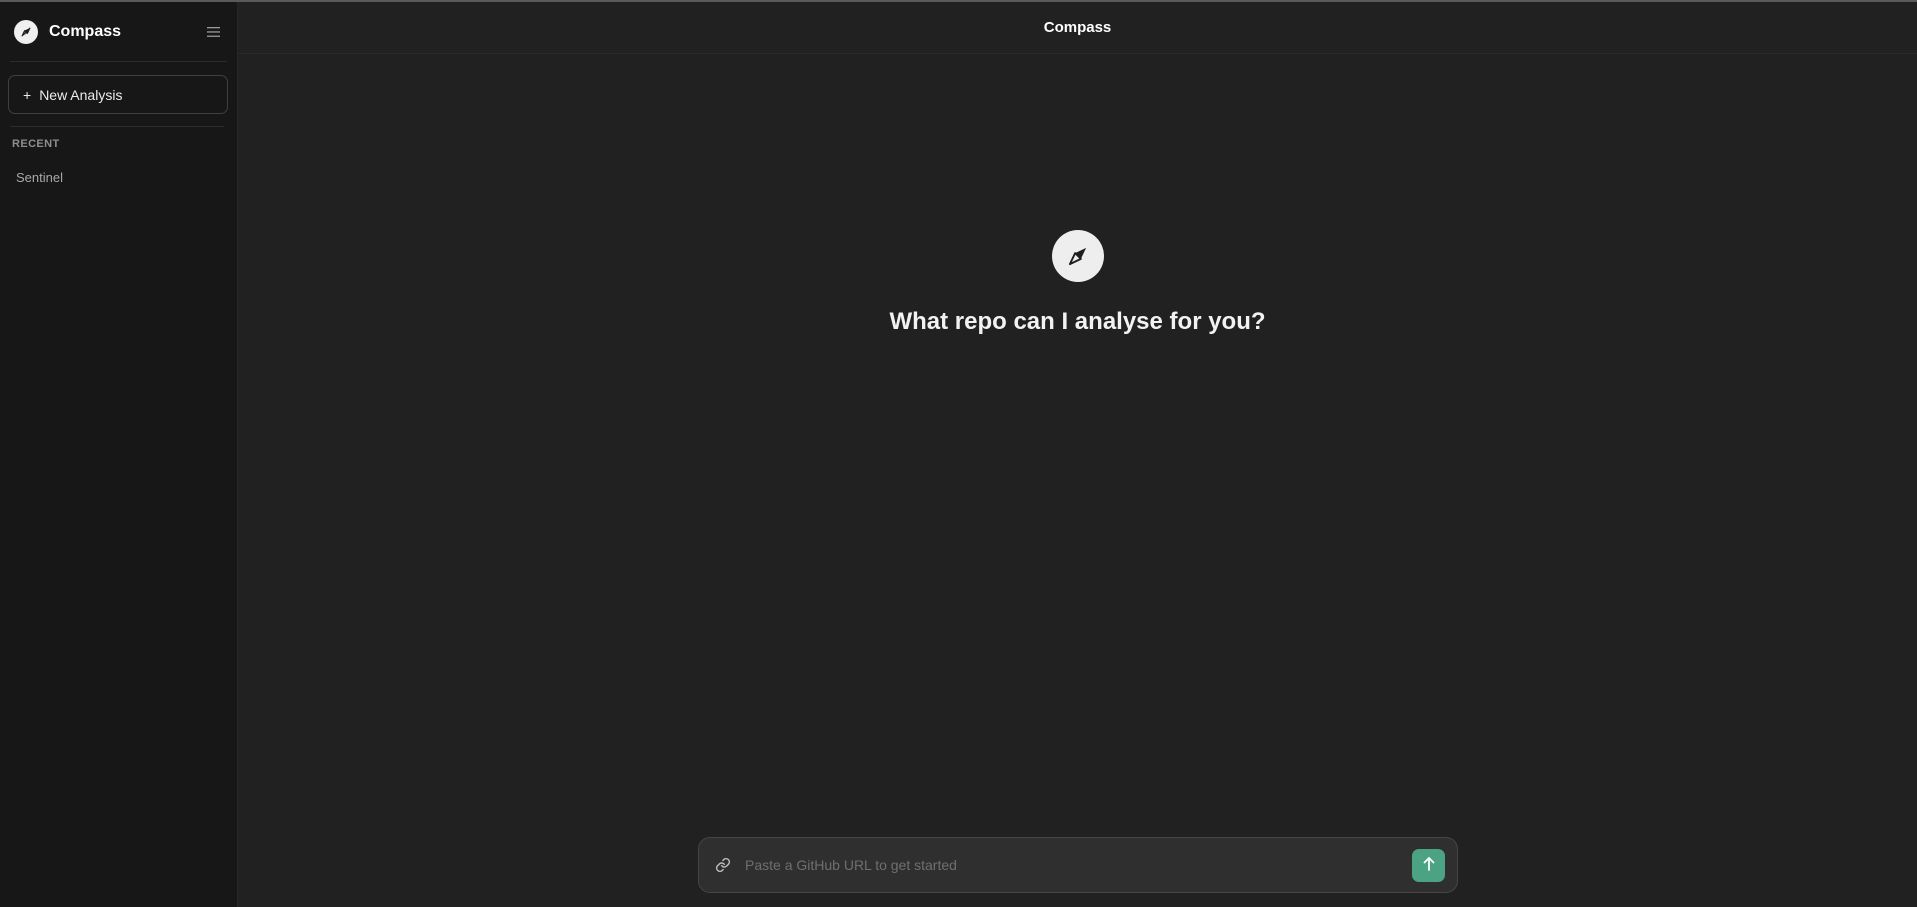 This screenshot has height=907, width=1917. What do you see at coordinates (1077, 321) in the screenshot?
I see `hero-heading: What repo can I analyse for you?` at bounding box center [1077, 321].